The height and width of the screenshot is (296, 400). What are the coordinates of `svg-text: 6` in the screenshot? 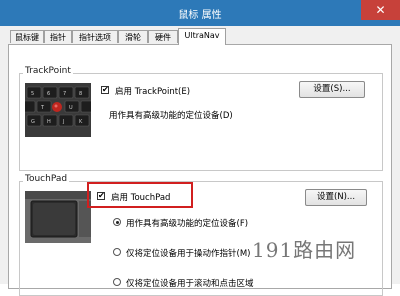 It's located at (48, 94).